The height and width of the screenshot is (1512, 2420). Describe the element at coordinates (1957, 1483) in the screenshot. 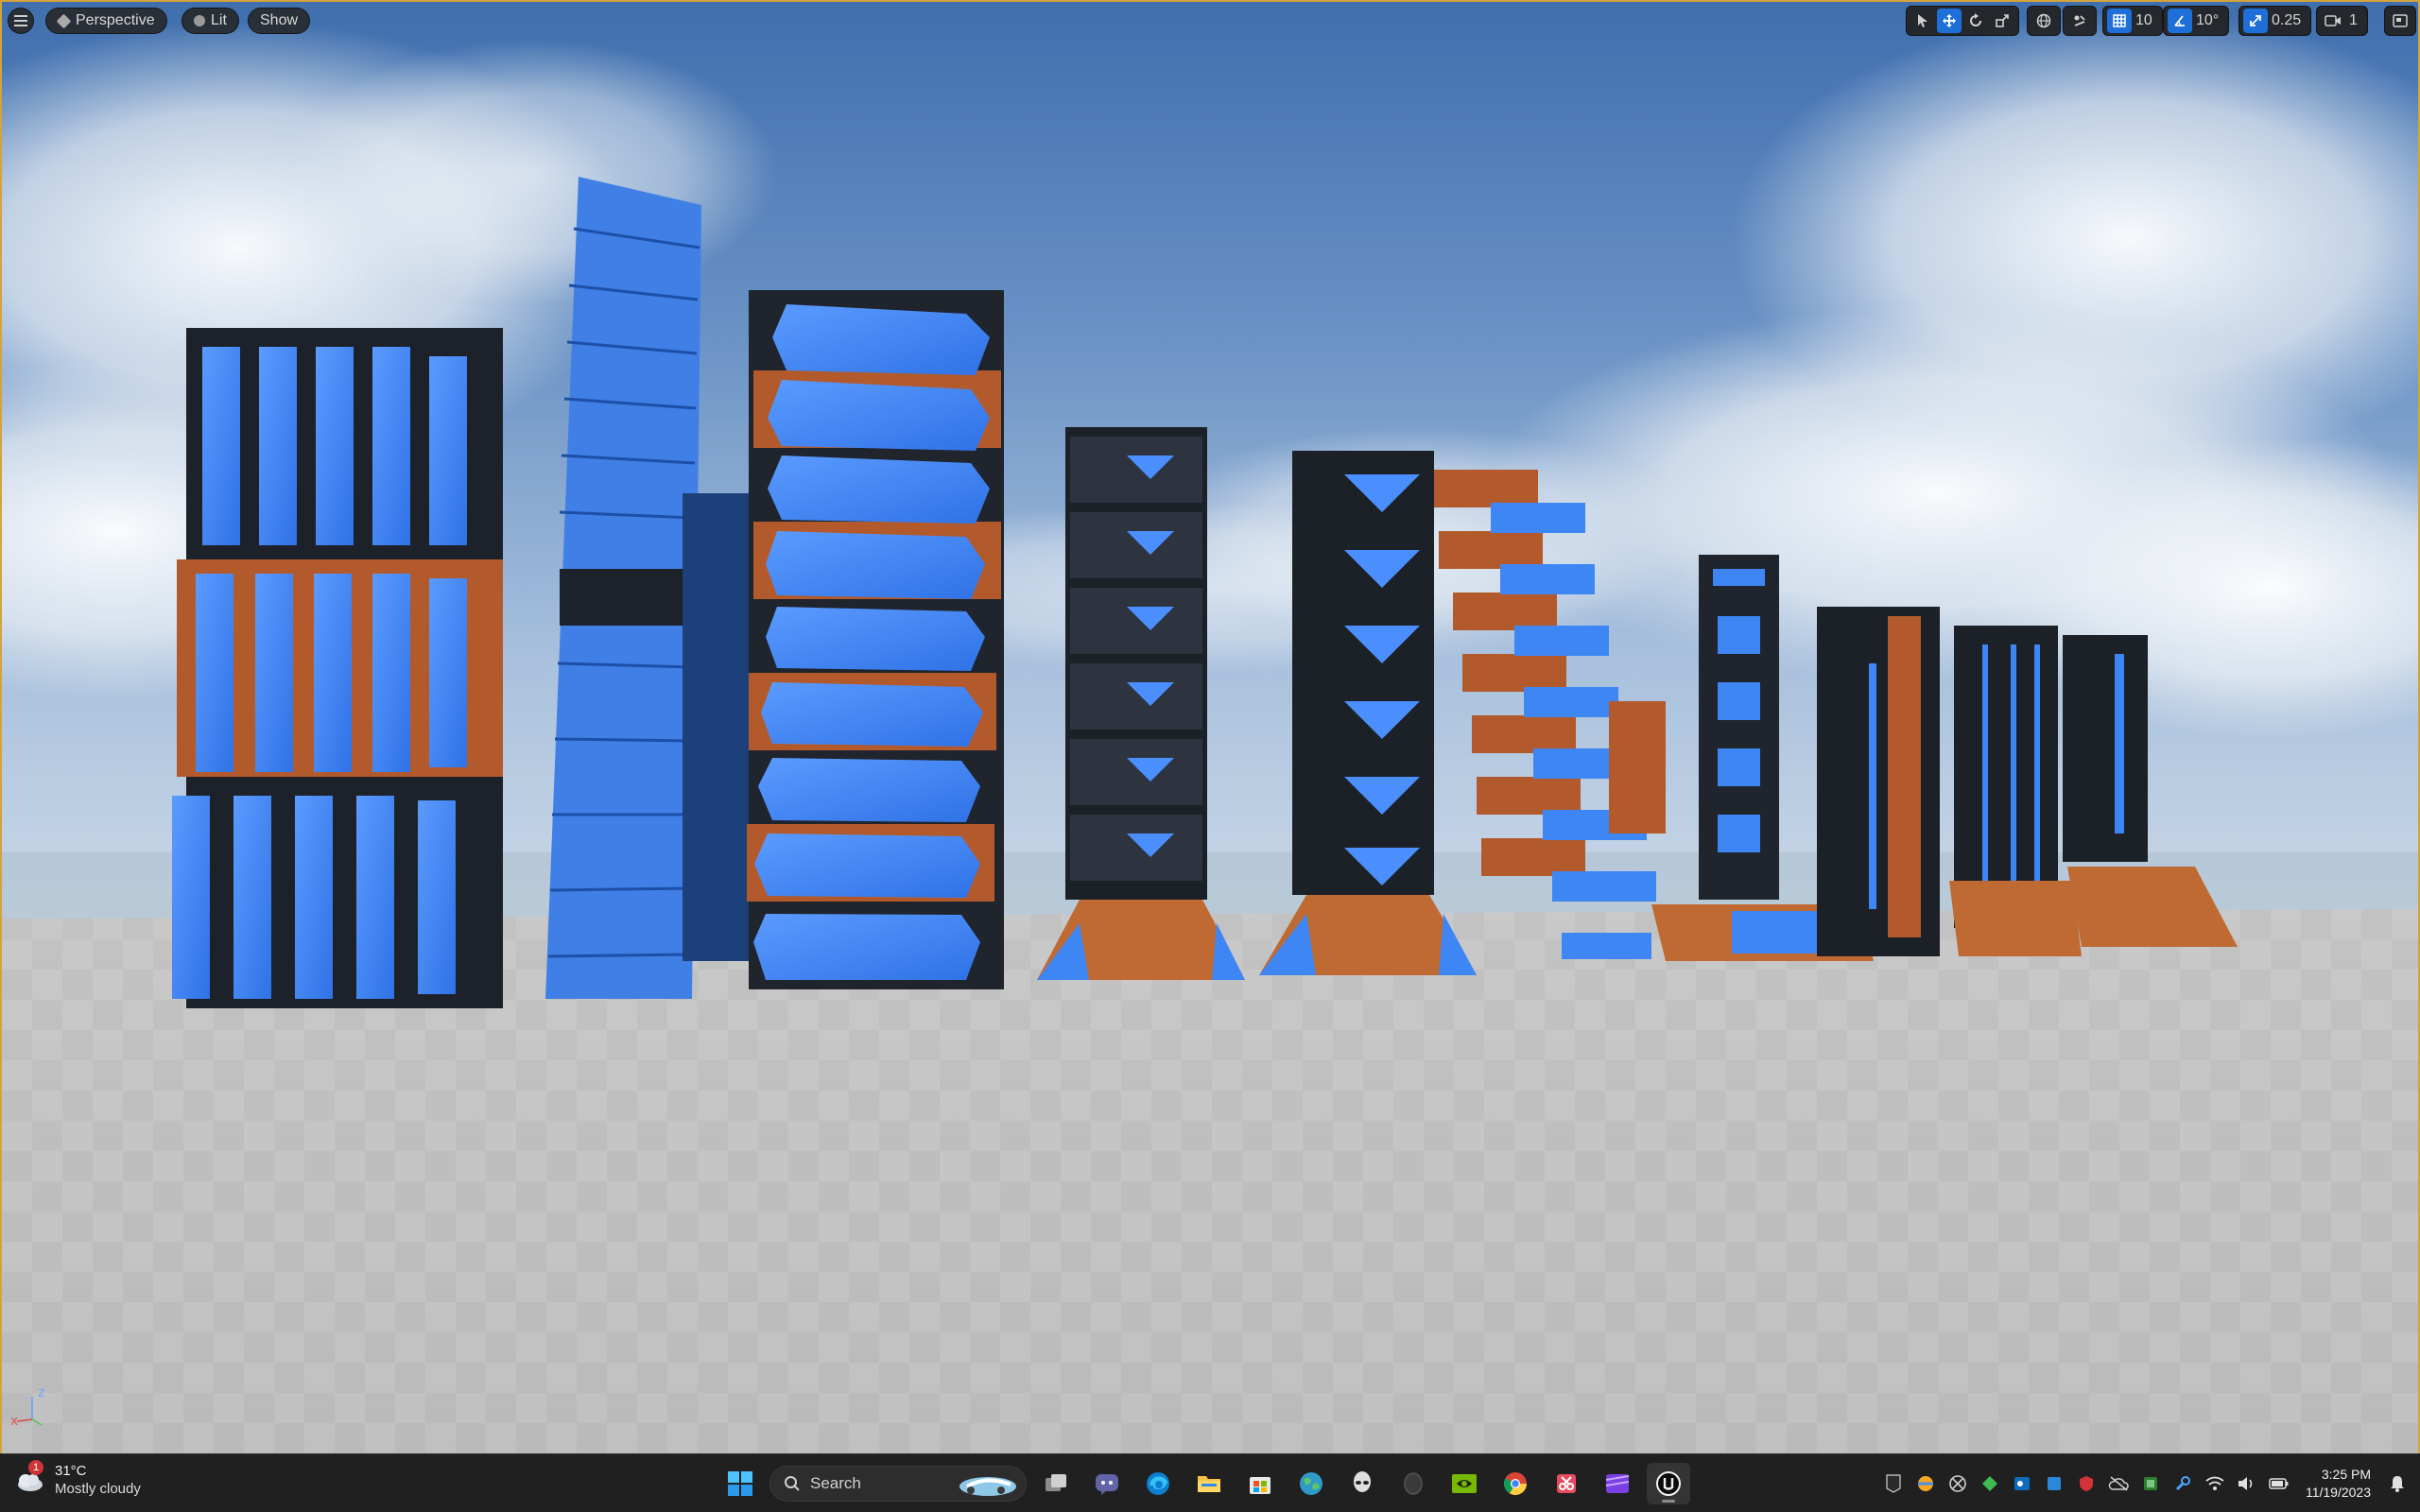

I see `xbox-icon` at that location.